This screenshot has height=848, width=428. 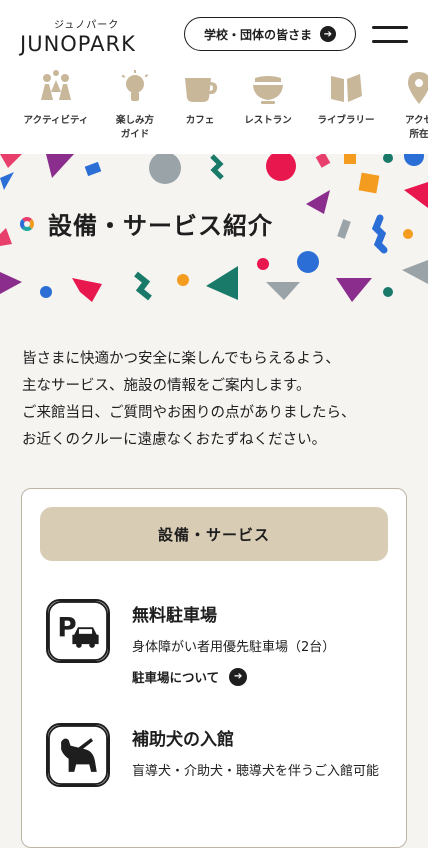 I want to click on intro-line: ご来館当日、ご質問やお困りの点がありましたら、, so click(x=189, y=413).